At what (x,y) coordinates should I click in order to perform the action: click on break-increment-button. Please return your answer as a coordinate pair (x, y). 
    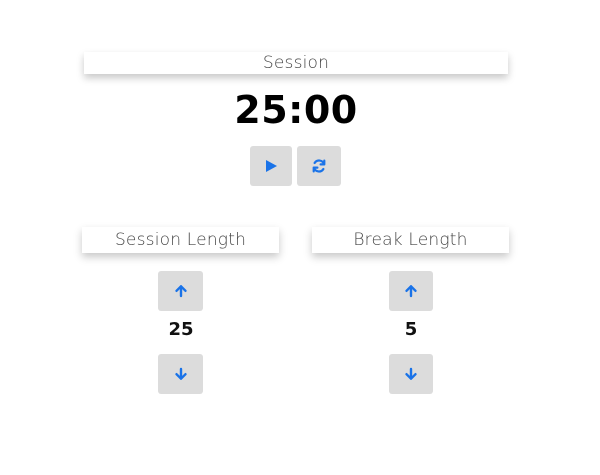
    Looking at the image, I should click on (411, 291).